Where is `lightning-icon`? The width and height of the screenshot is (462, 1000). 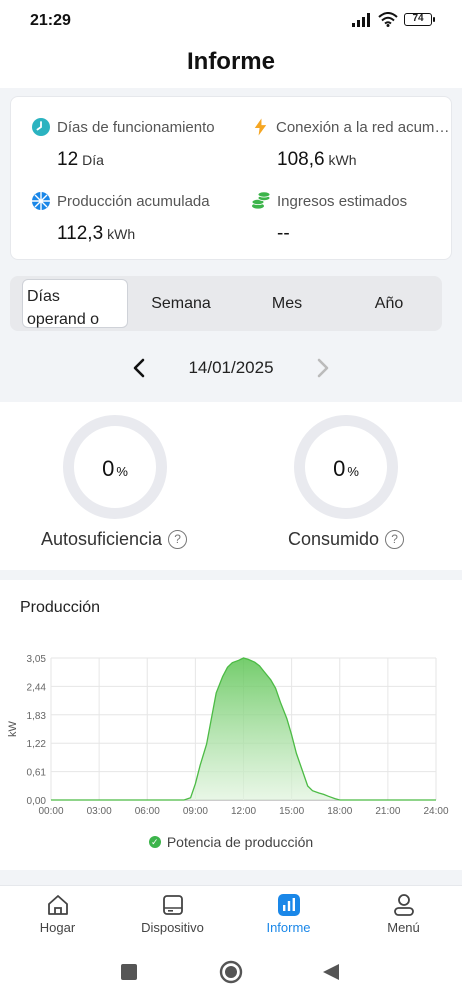 lightning-icon is located at coordinates (260, 127).